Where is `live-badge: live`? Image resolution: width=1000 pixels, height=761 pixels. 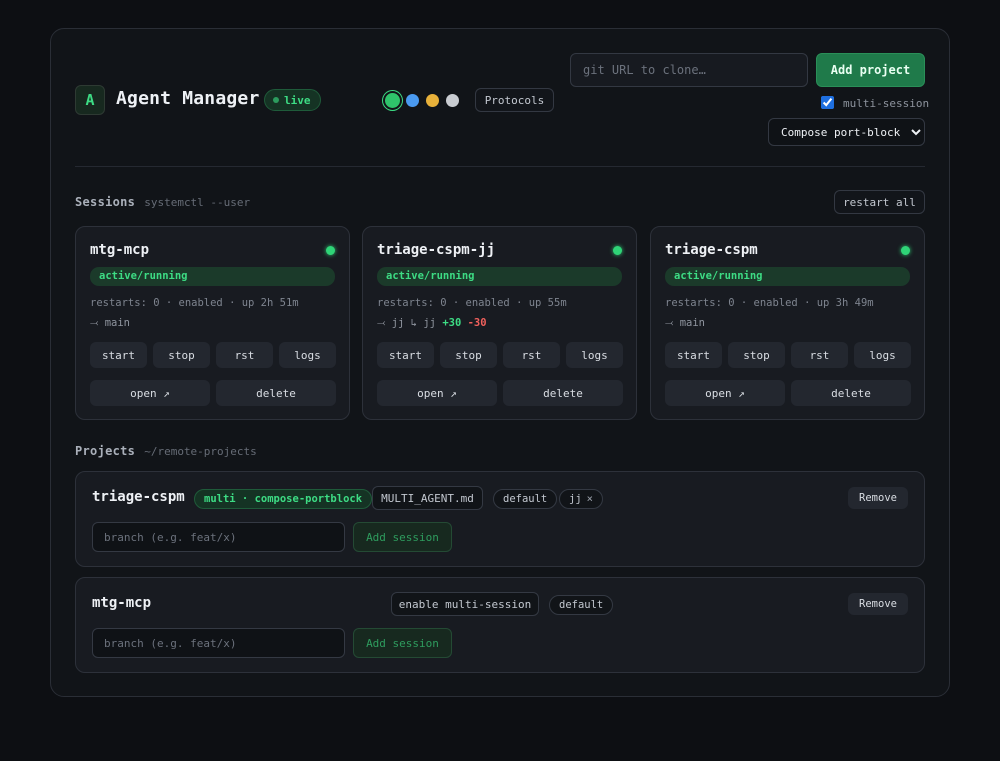 live-badge: live is located at coordinates (292, 100).